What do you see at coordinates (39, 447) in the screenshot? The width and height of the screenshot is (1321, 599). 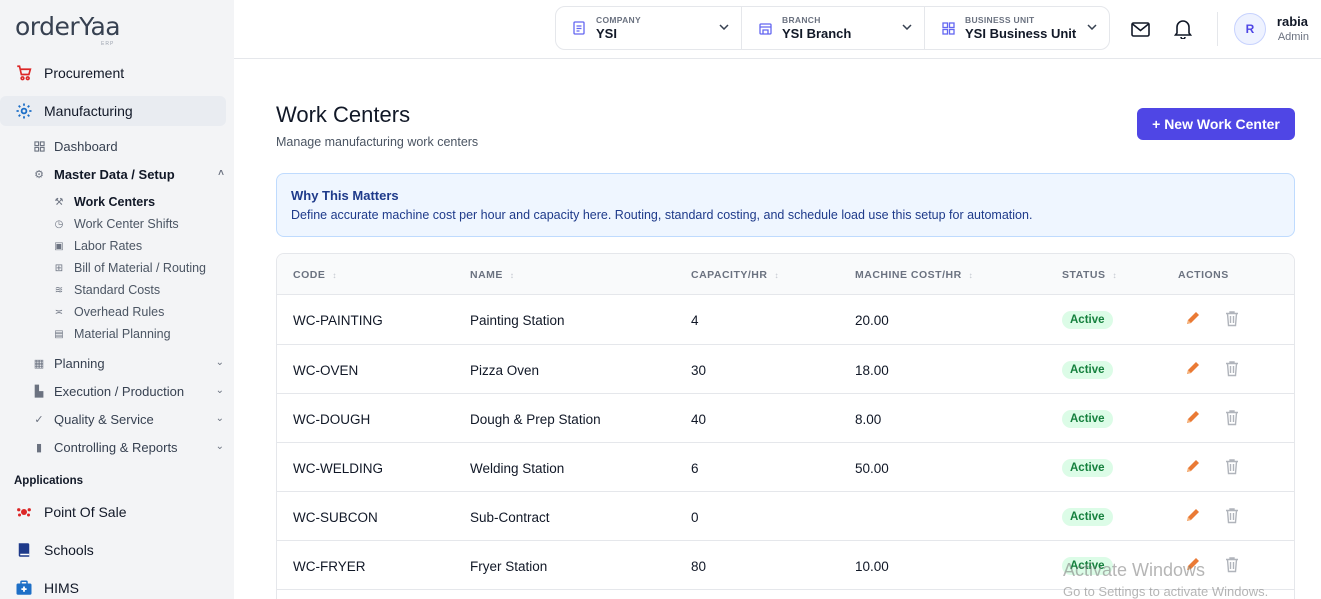 I see `bar-chart-icon: ▮` at bounding box center [39, 447].